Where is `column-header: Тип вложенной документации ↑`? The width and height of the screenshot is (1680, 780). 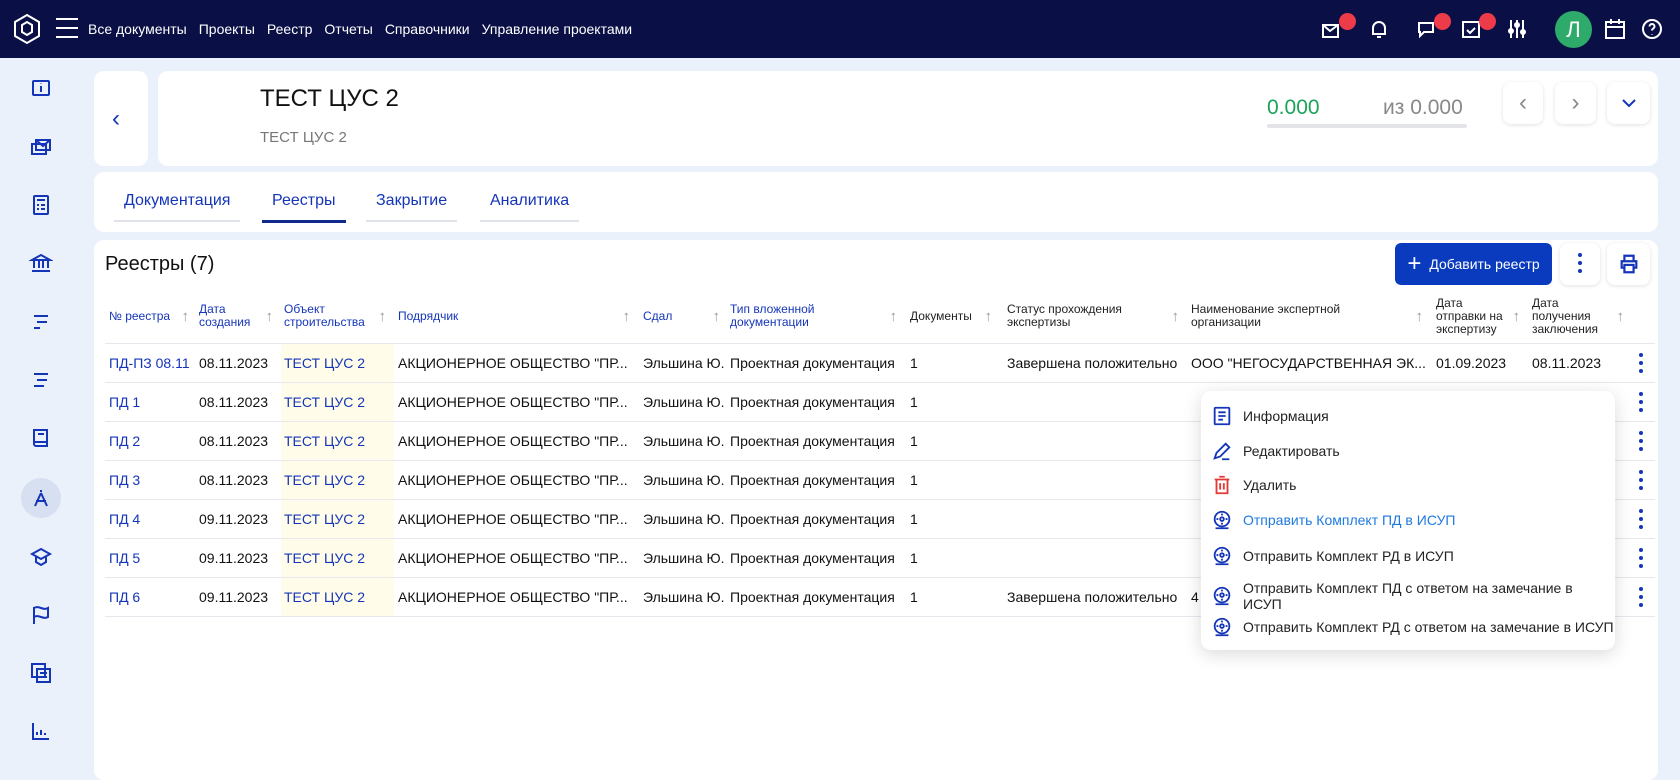
column-header: Тип вложенной документации ↑ is located at coordinates (817, 316).